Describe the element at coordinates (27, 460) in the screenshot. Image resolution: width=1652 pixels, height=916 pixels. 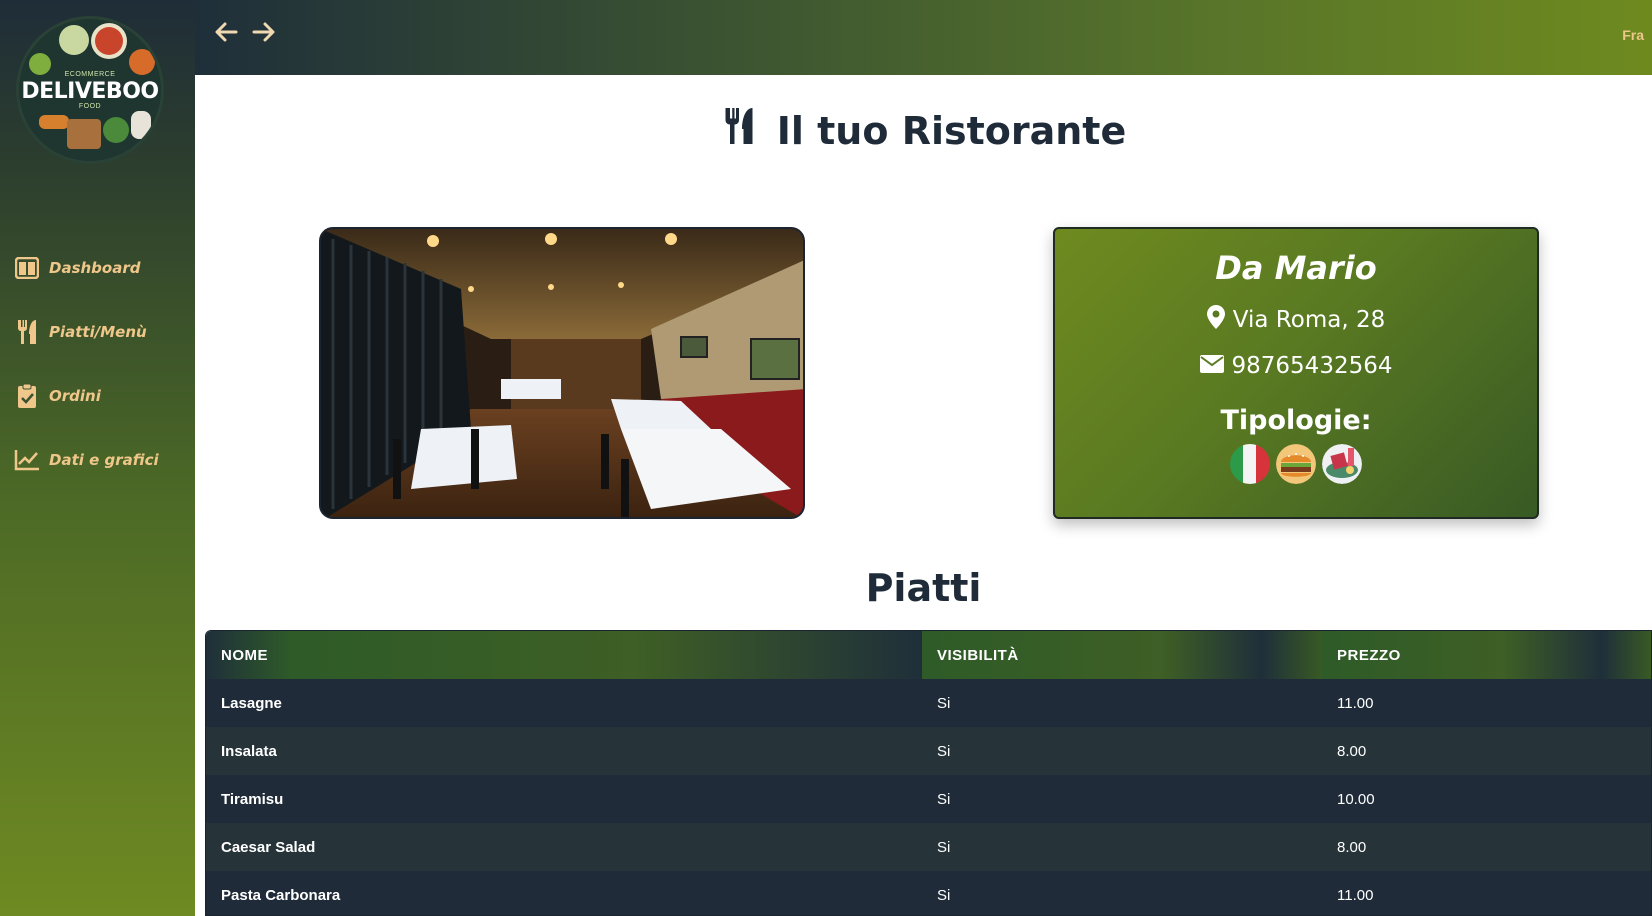
I see `line-chart-icon` at that location.